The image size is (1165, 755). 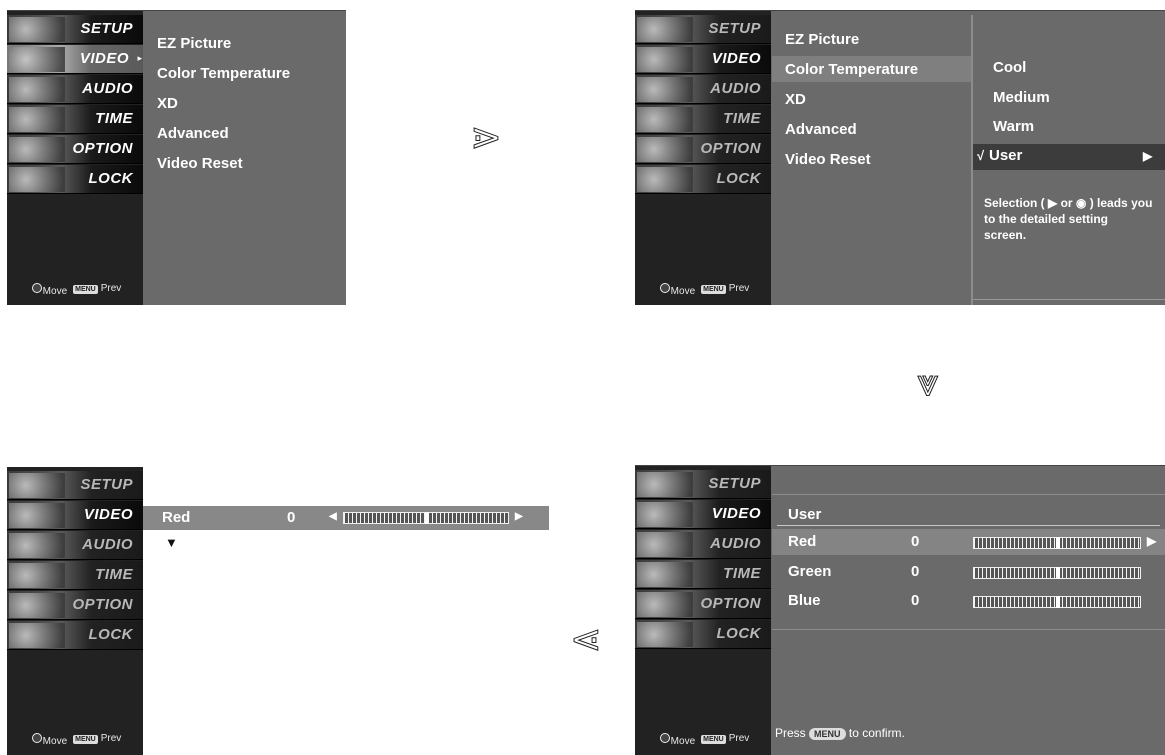 What do you see at coordinates (55, 741) in the screenshot?
I see `move-label: Move` at bounding box center [55, 741].